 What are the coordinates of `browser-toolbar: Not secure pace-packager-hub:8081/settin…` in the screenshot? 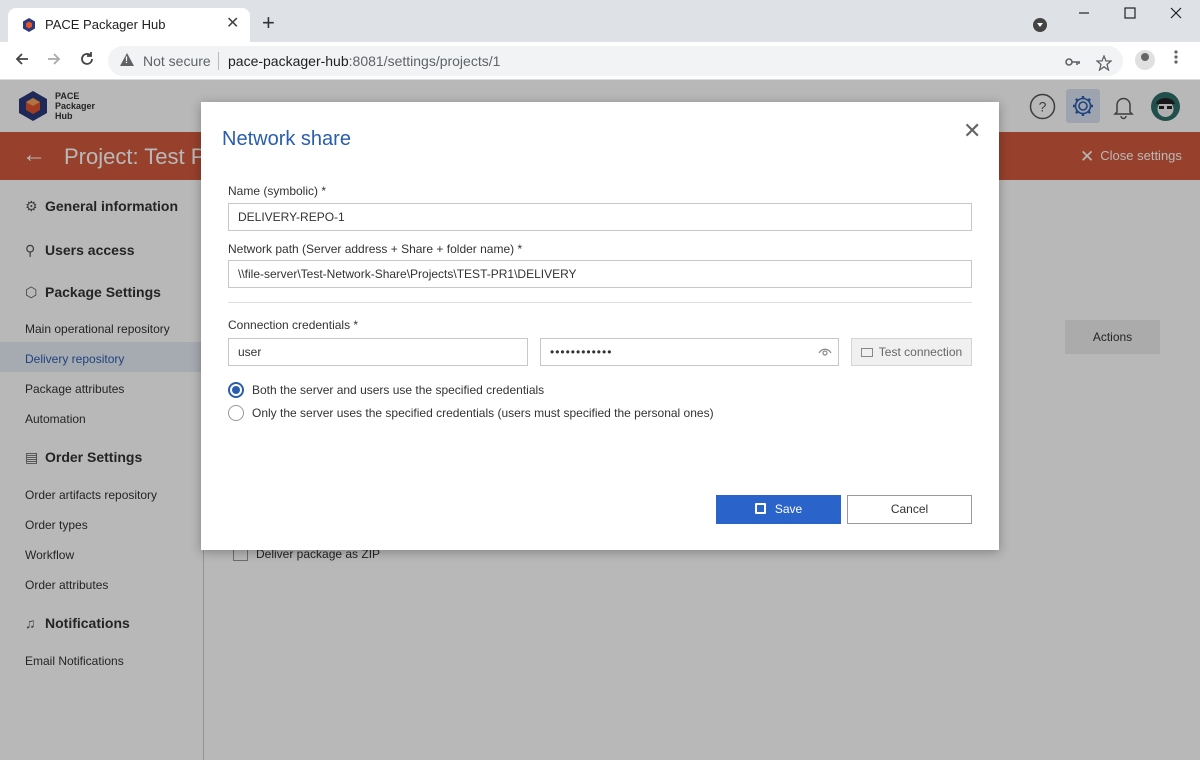 It's located at (600, 61).